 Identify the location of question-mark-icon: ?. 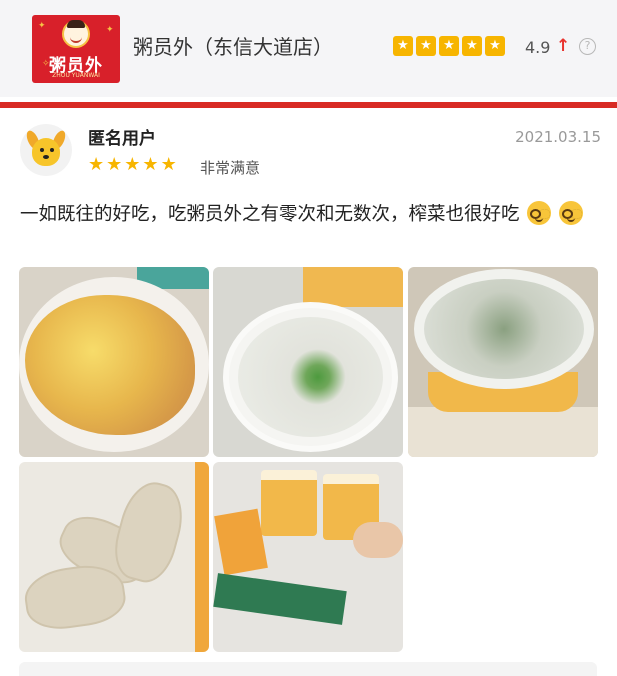
(587, 46).